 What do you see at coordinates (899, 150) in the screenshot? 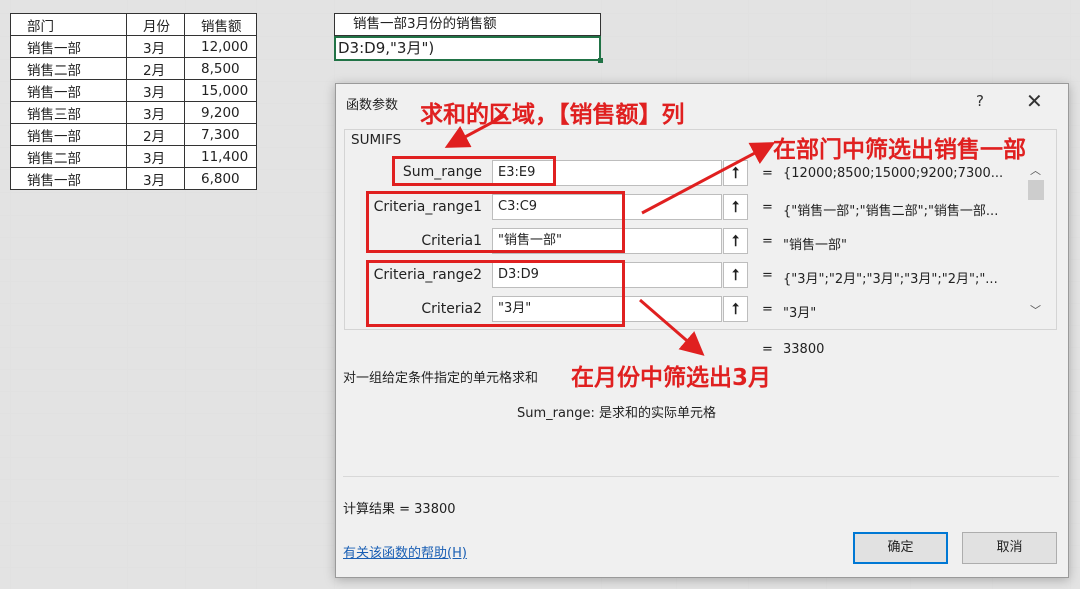
I see `annotation-note-department: 在部门中筛选出销售一部` at bounding box center [899, 150].